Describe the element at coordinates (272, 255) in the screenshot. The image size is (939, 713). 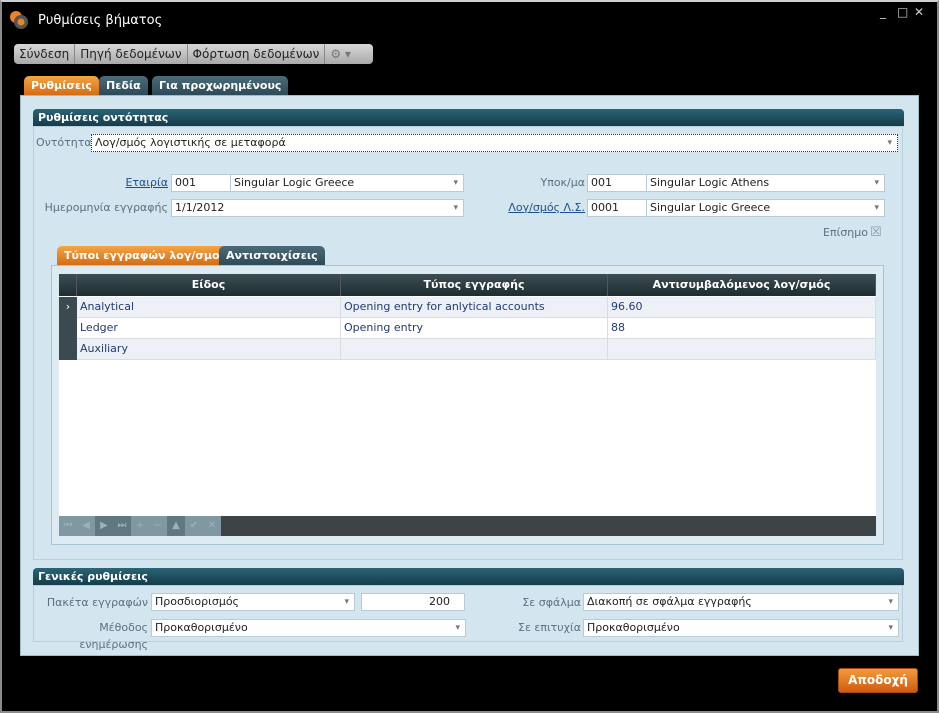
I see `tab-mappings: Αντιστοιχίσεις` at that location.